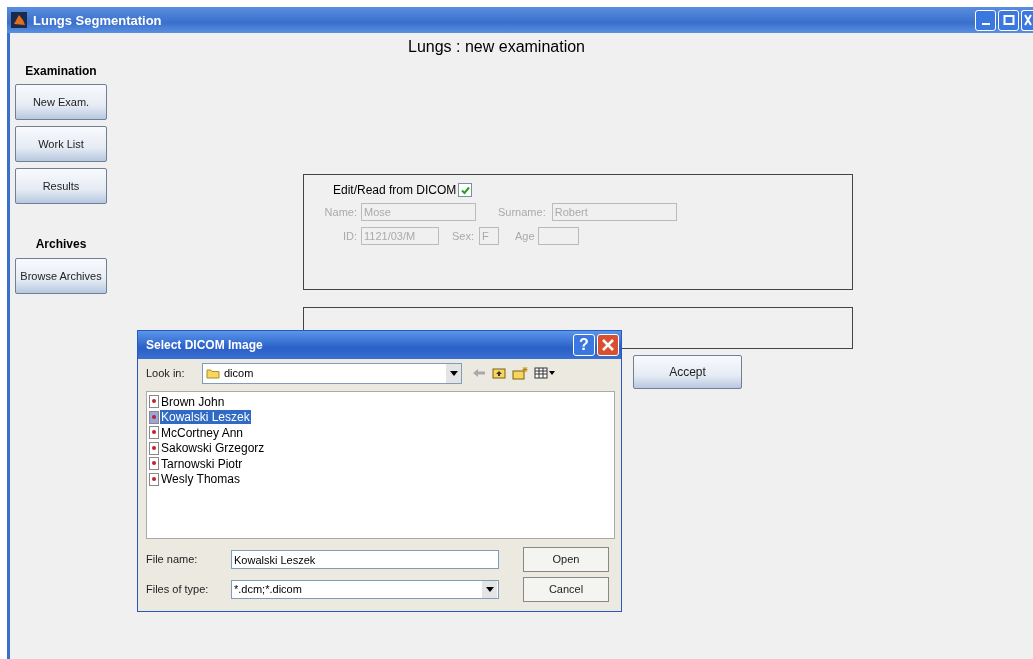  Describe the element at coordinates (381, 448) in the screenshot. I see `file-item: Sakowski Grzegorz` at that location.